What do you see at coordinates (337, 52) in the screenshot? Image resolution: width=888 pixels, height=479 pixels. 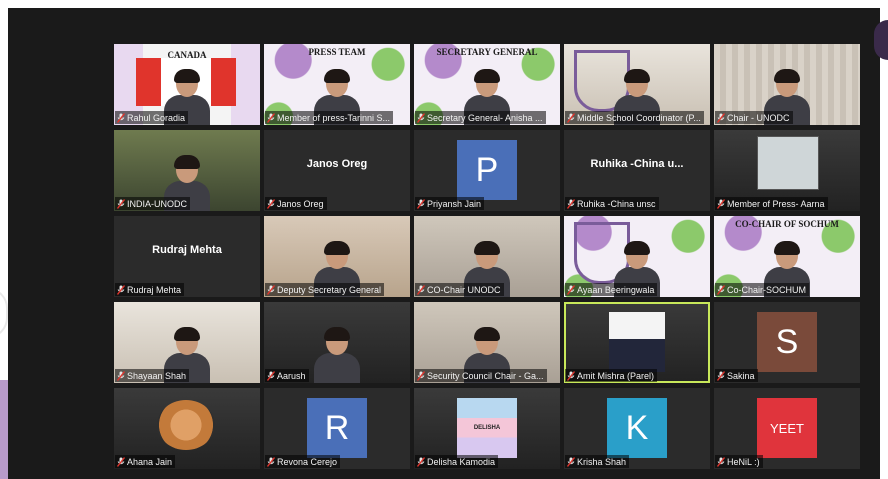 I see `background-banner-text: PRESS TEAM` at bounding box center [337, 52].